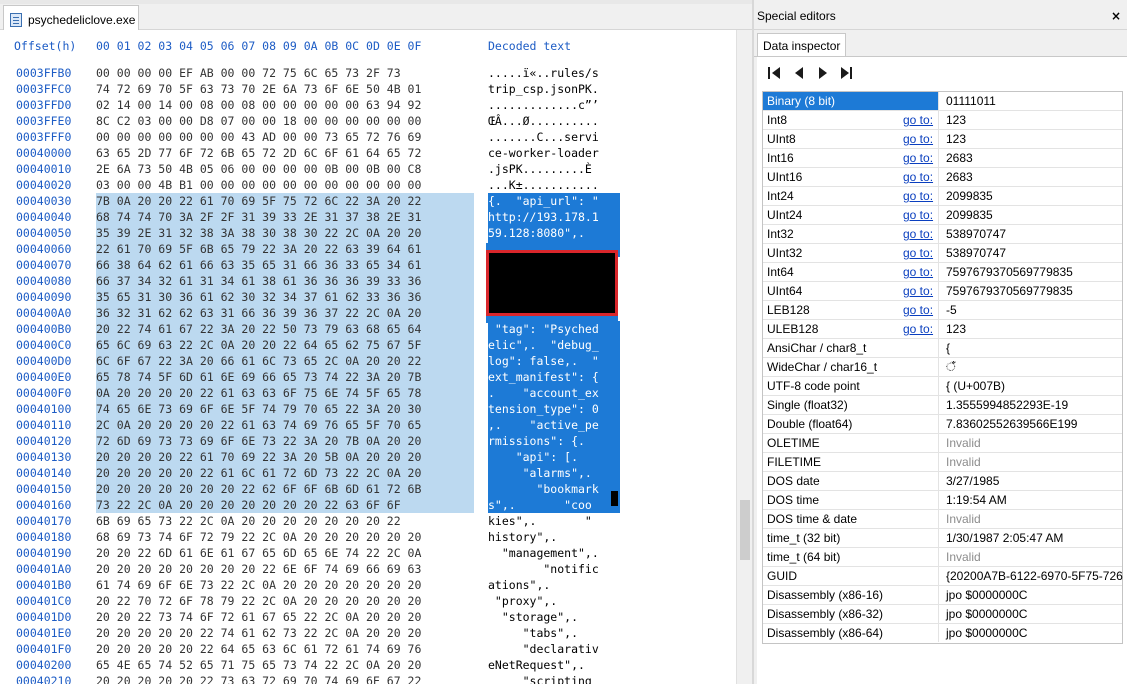 This screenshot has height=684, width=1127. Describe the element at coordinates (942, 481) in the screenshot. I see `inspector-row: DOS date 3/27/1985` at that location.